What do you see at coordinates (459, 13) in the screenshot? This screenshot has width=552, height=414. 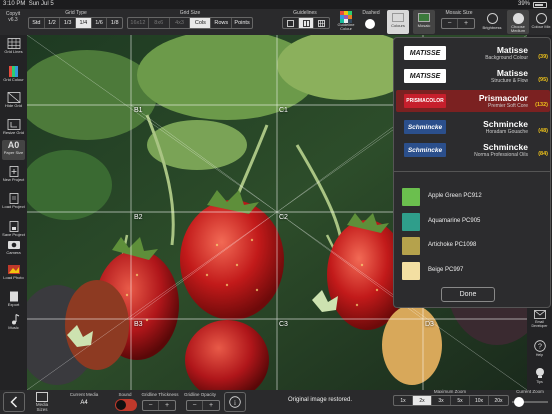 I see `mosaic-size-label: Mosaic Size` at bounding box center [459, 13].